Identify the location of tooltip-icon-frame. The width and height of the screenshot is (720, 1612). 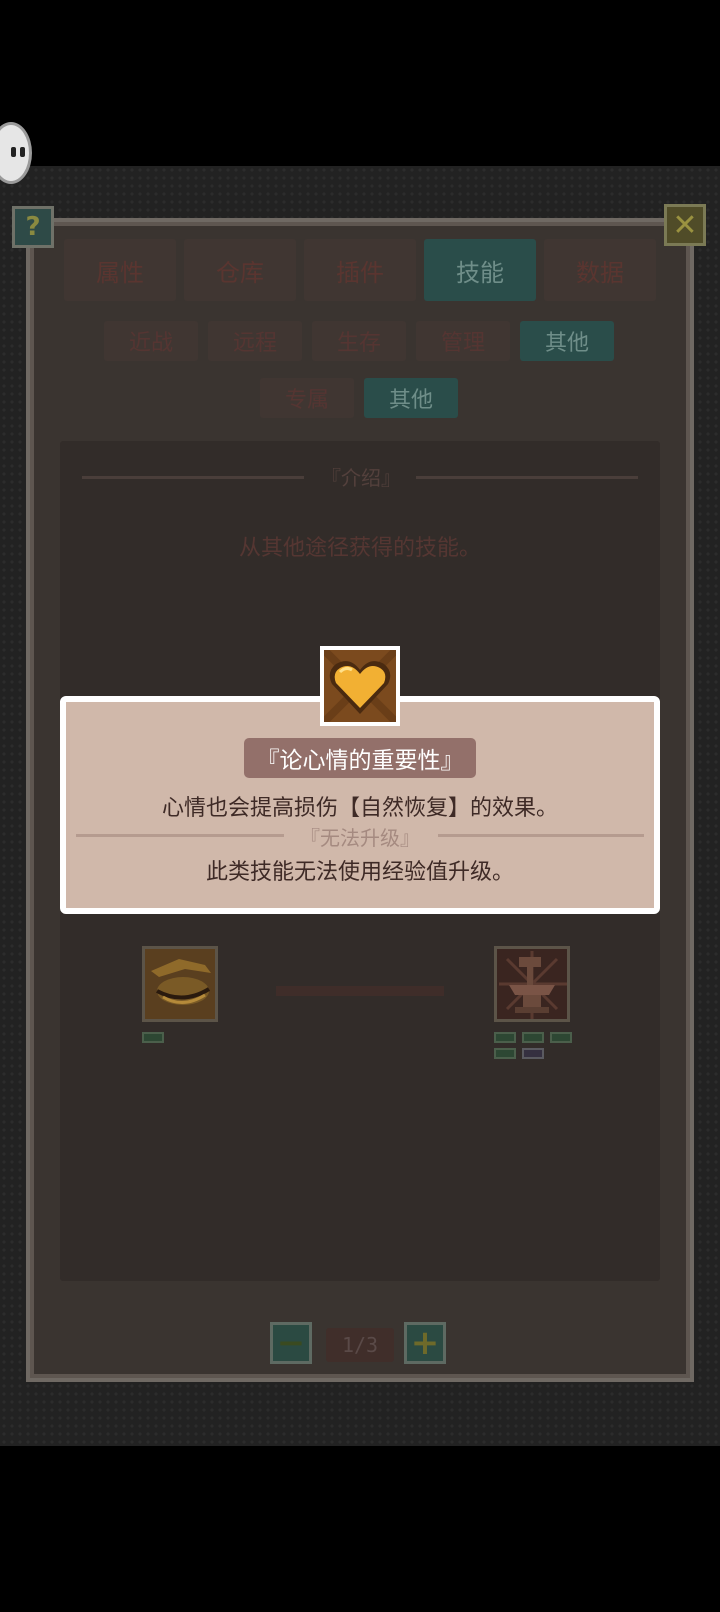
(360, 686).